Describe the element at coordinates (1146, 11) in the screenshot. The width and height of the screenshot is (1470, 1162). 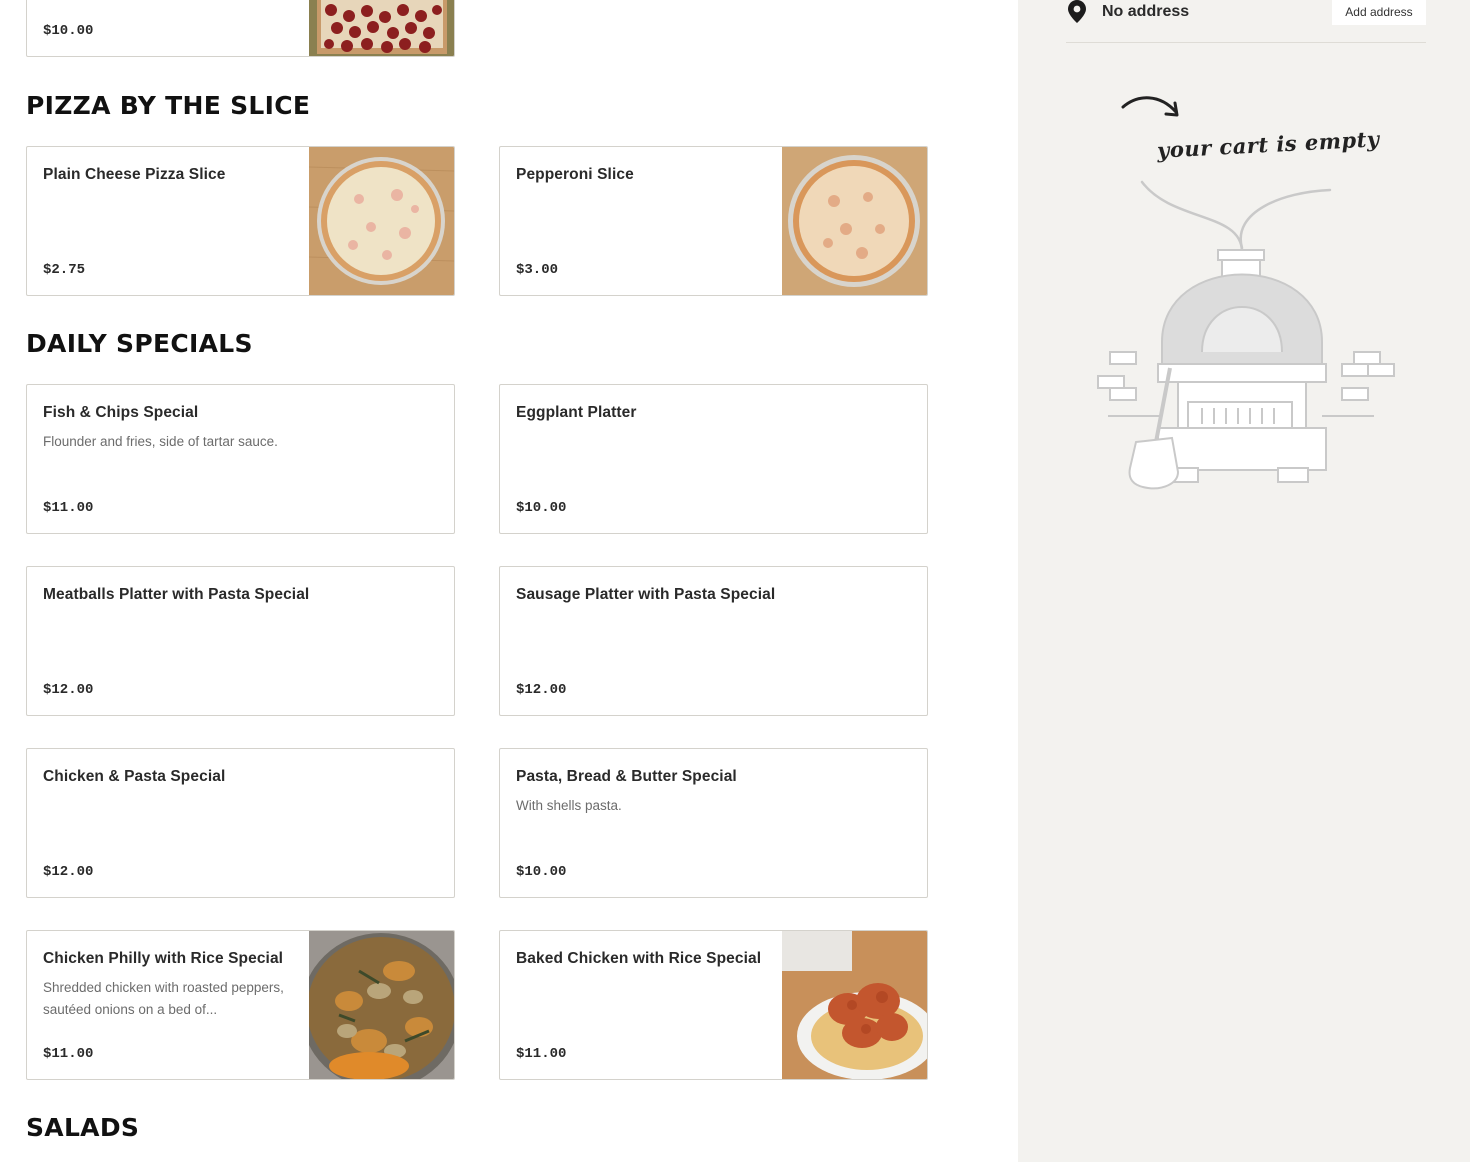
I see `address-text: No address` at that location.